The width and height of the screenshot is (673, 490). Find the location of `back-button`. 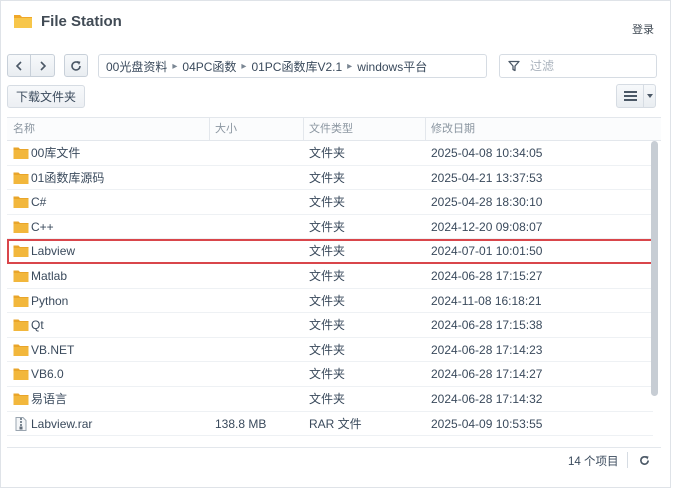

back-button is located at coordinates (19, 65).